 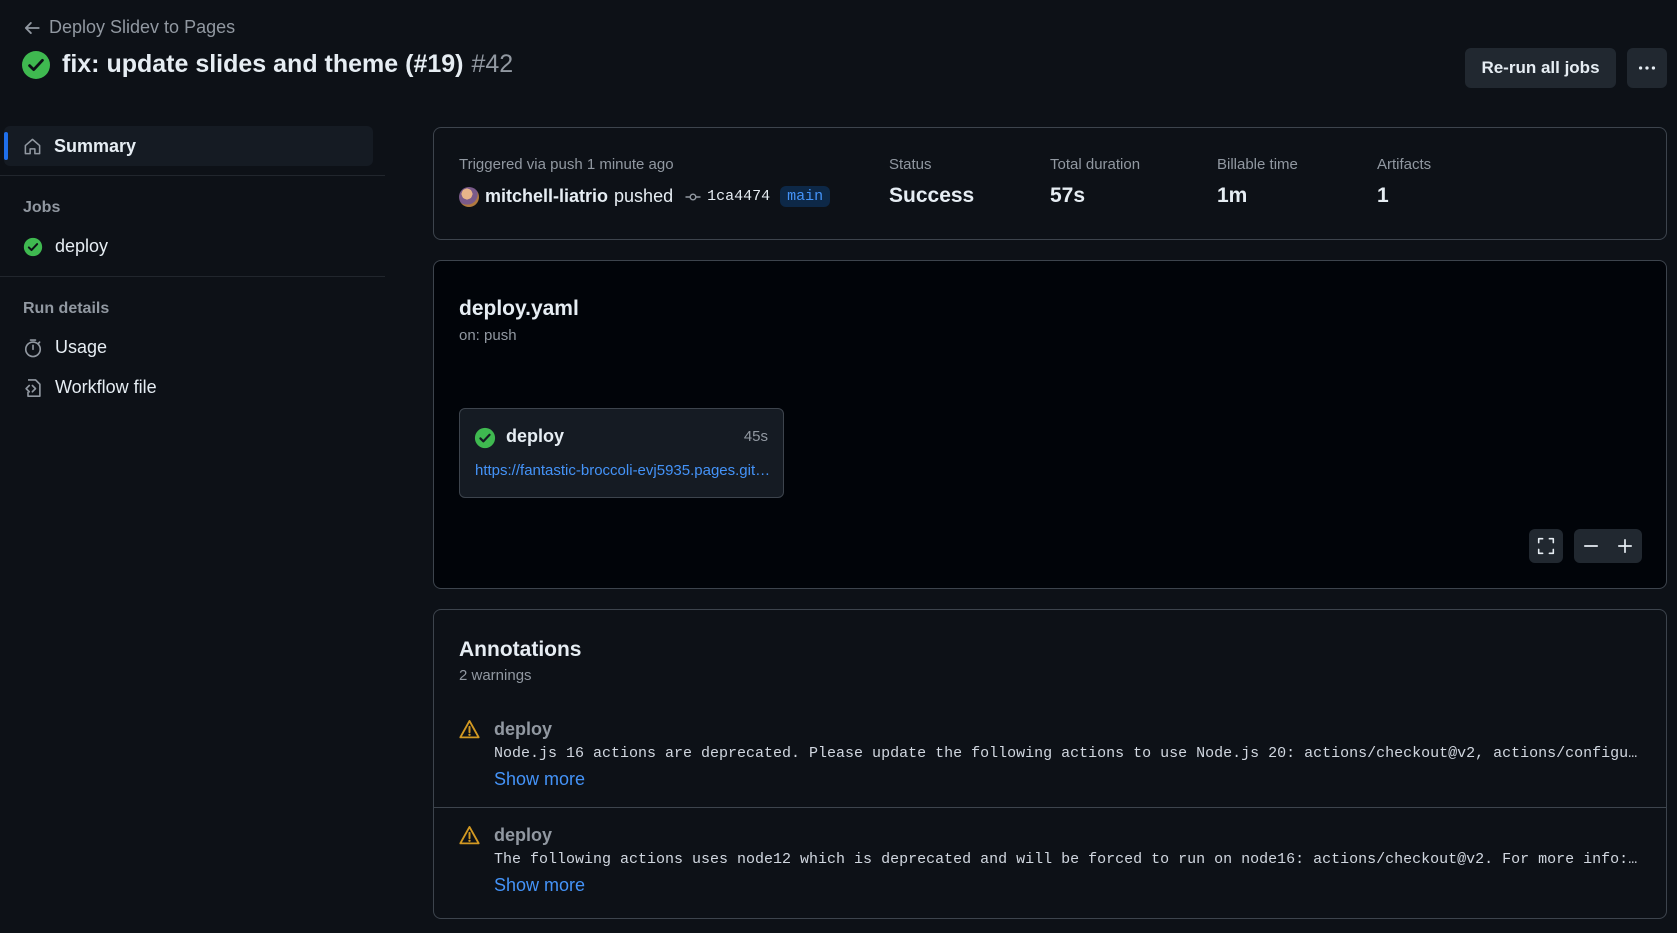 What do you see at coordinates (66, 308) in the screenshot?
I see `run-details-heading: Run details` at bounding box center [66, 308].